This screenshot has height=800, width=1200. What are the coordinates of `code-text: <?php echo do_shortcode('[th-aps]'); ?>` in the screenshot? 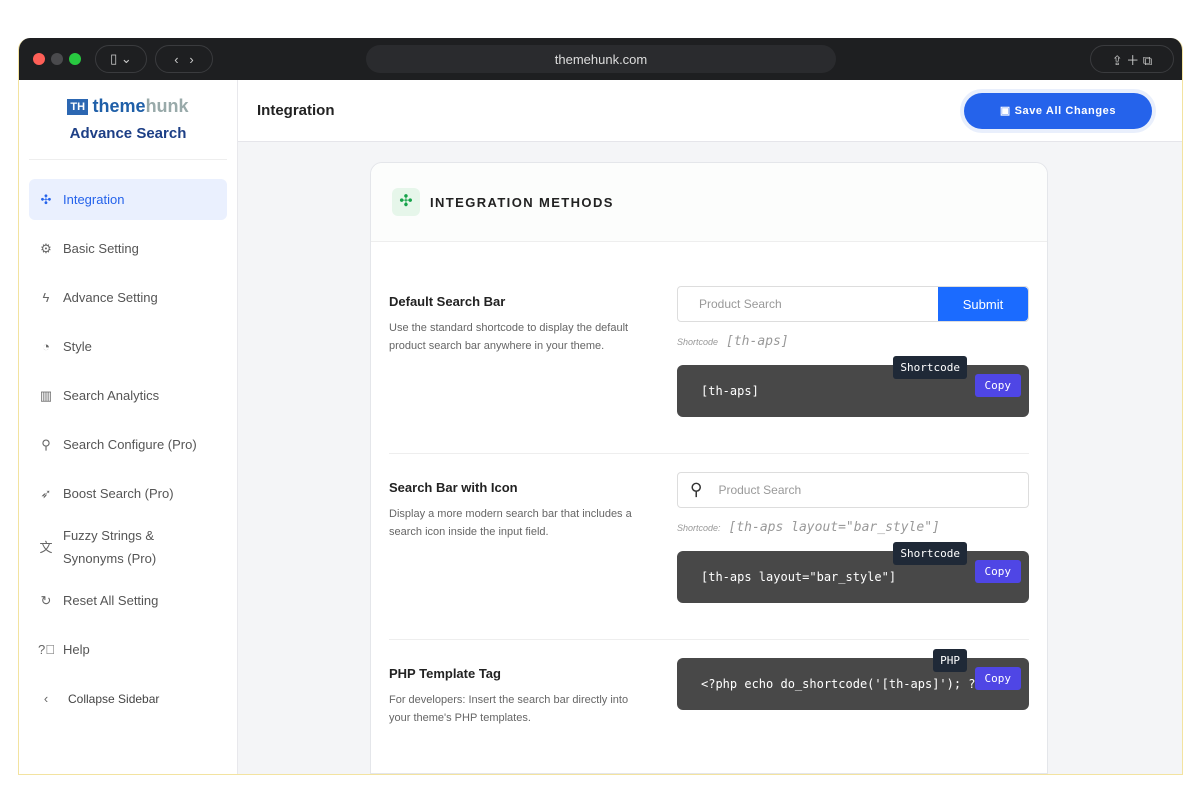 It's located at (842, 684).